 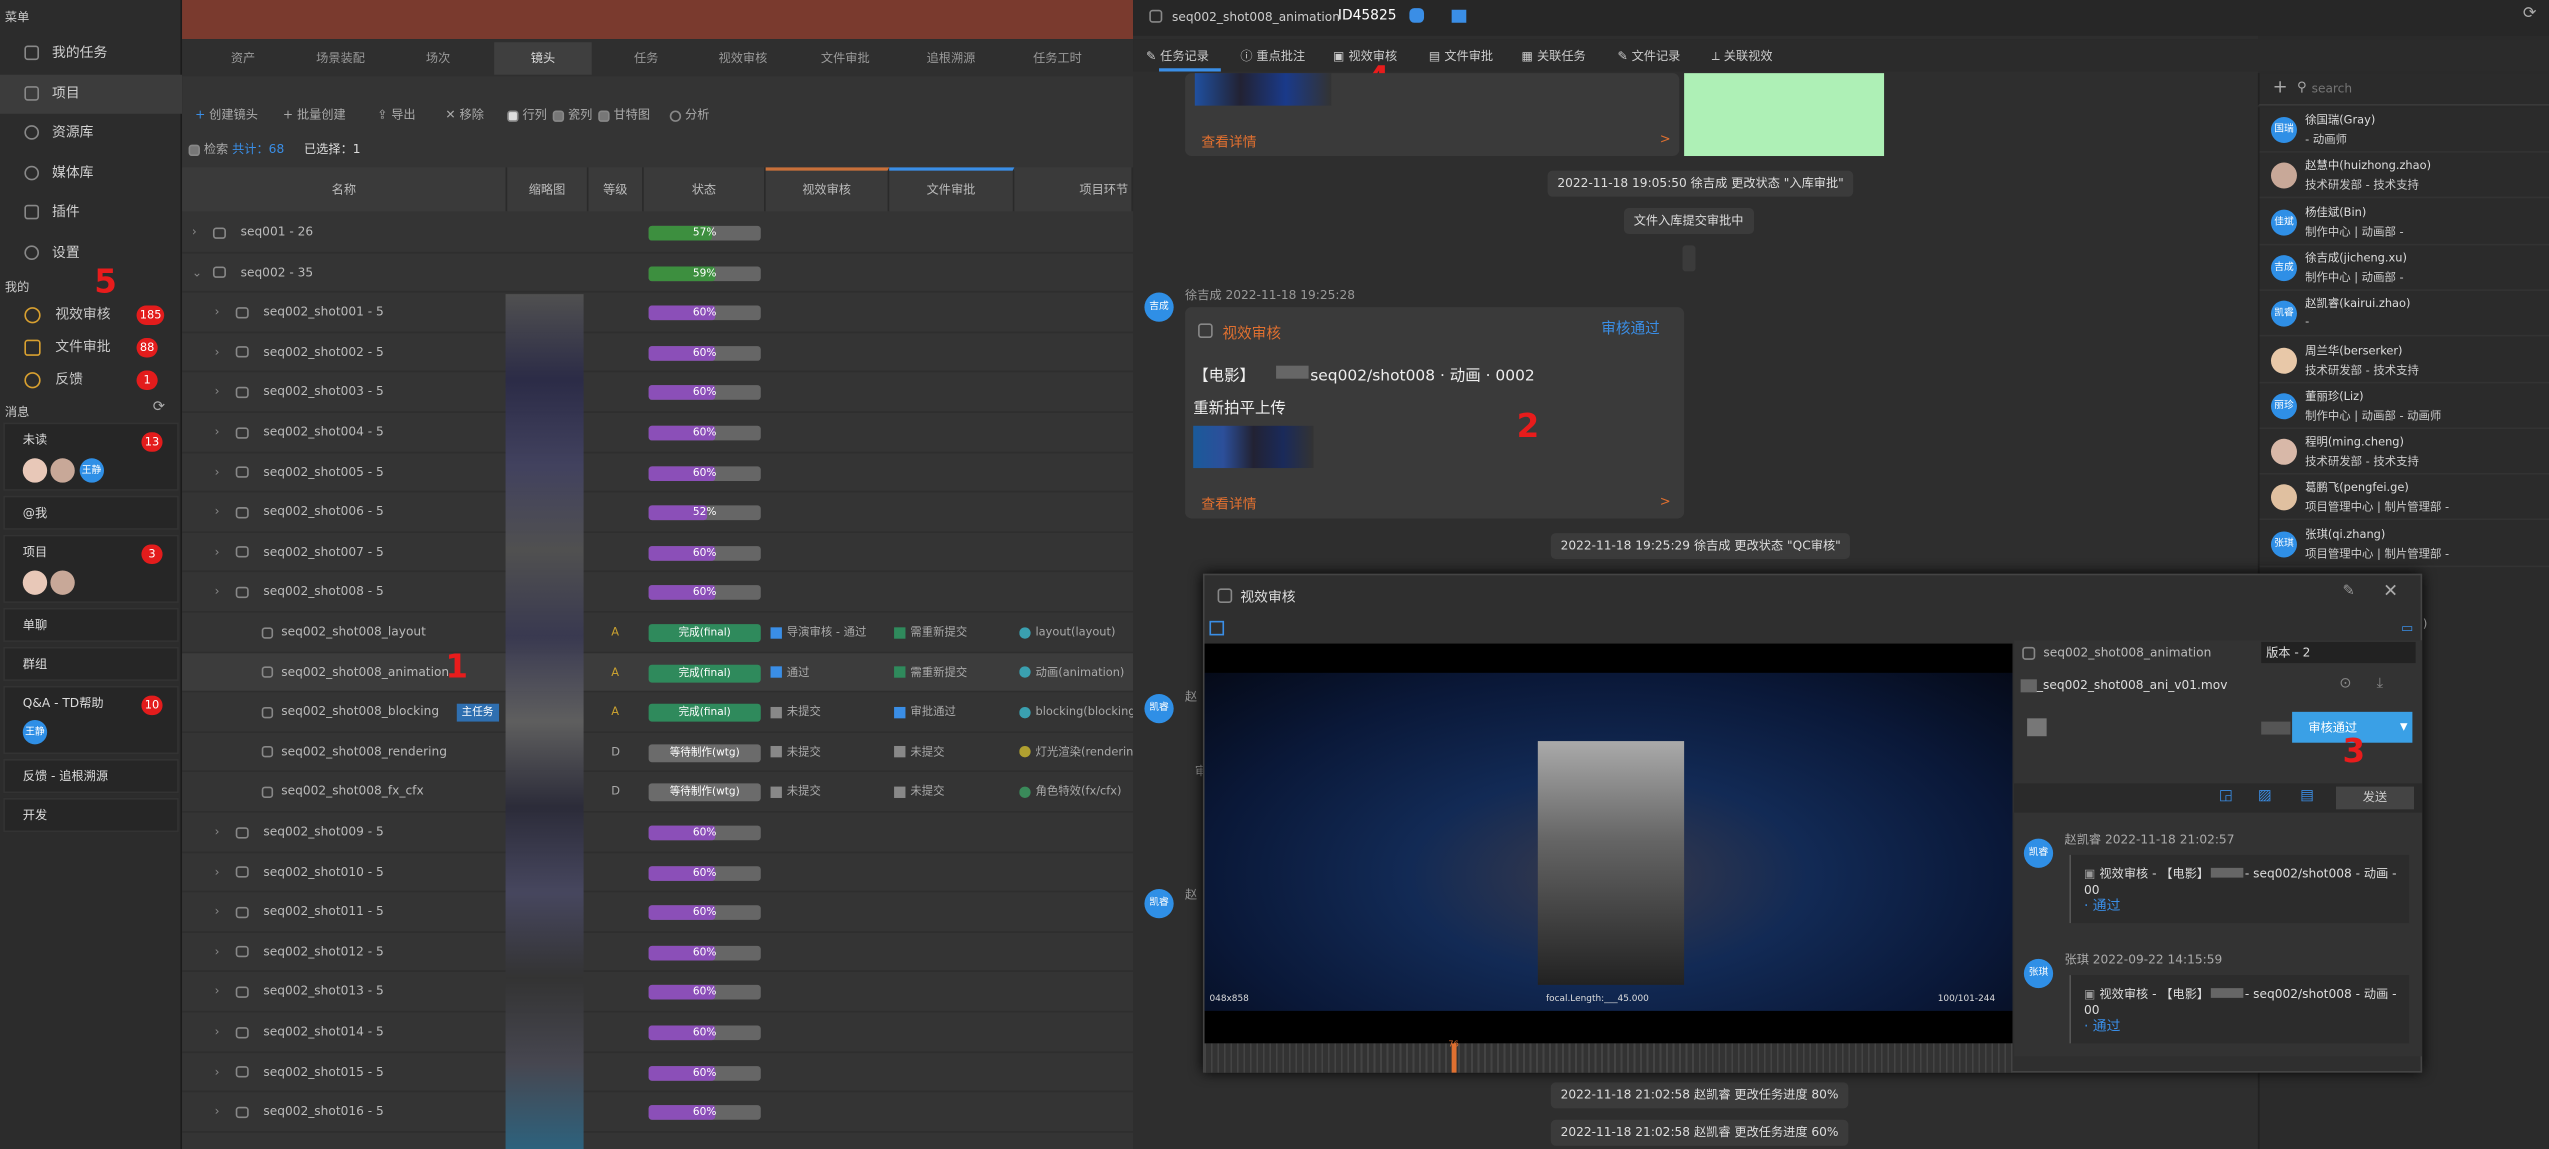 I want to click on tab-file-log: ✎ 文件记录, so click(x=1648, y=56).